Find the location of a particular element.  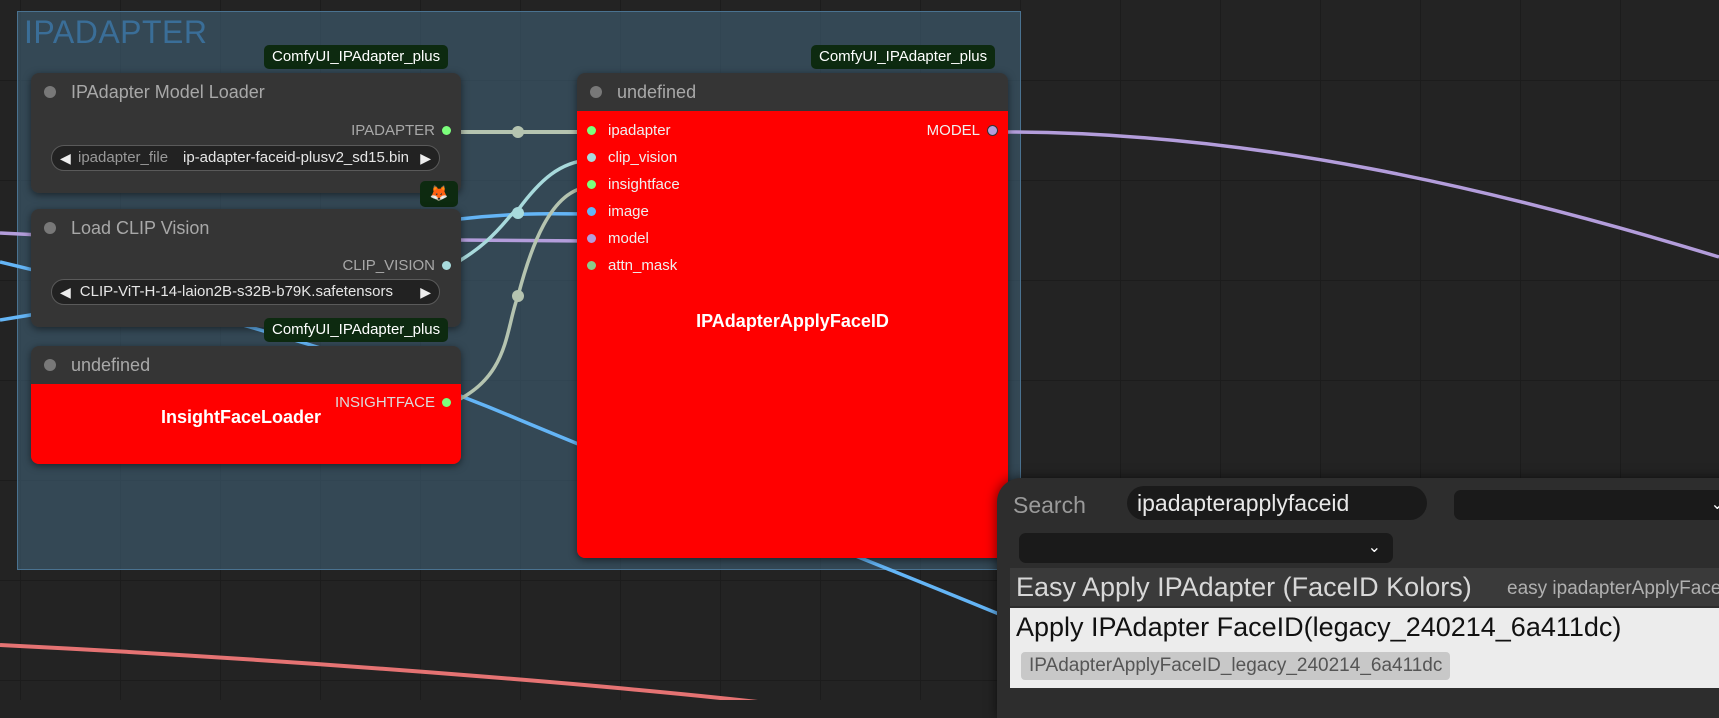

output-label: CLIP_VISION is located at coordinates (388, 265).